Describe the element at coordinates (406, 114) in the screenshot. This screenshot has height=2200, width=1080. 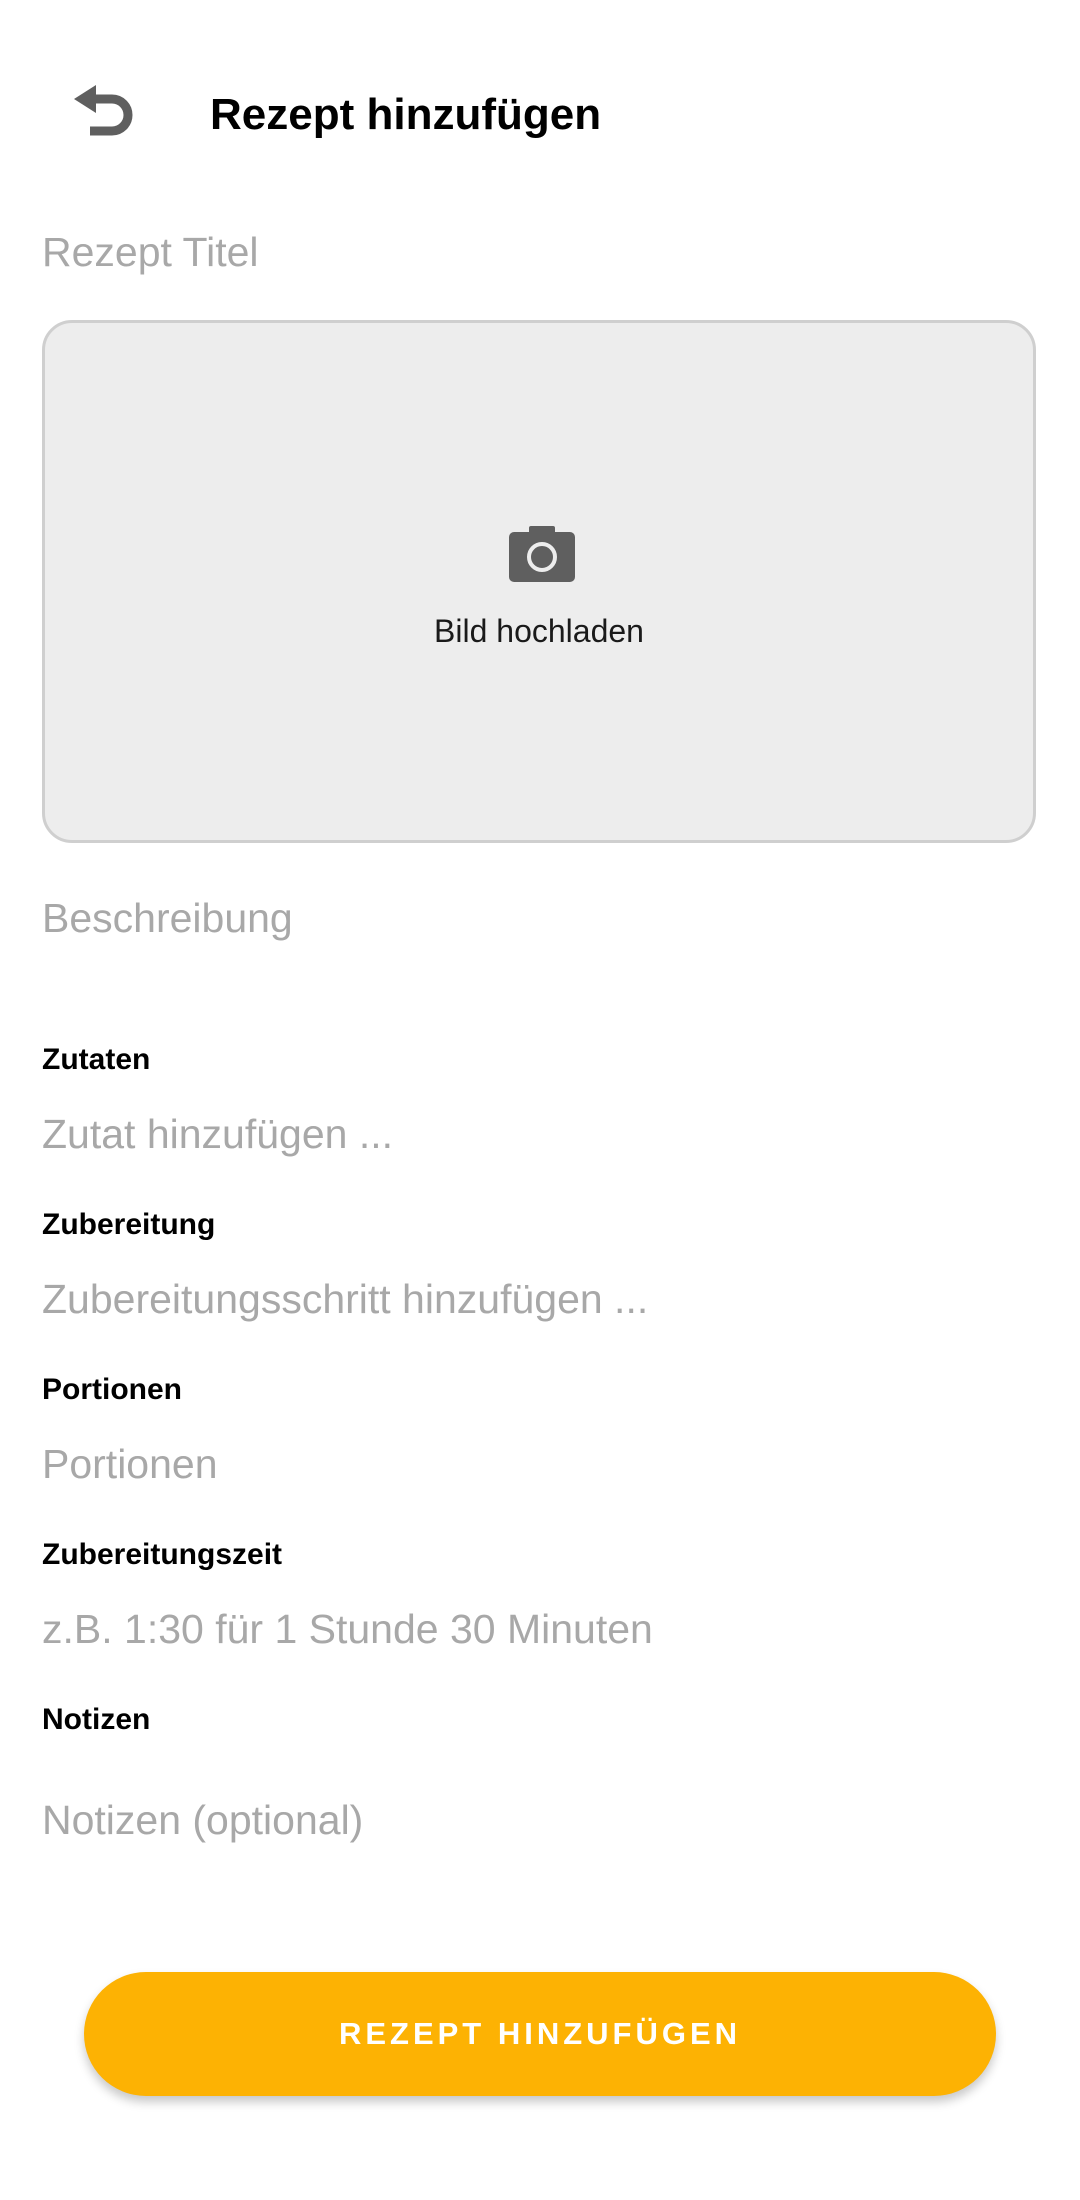
I see `page-title: Rezept hinzufügen` at that location.